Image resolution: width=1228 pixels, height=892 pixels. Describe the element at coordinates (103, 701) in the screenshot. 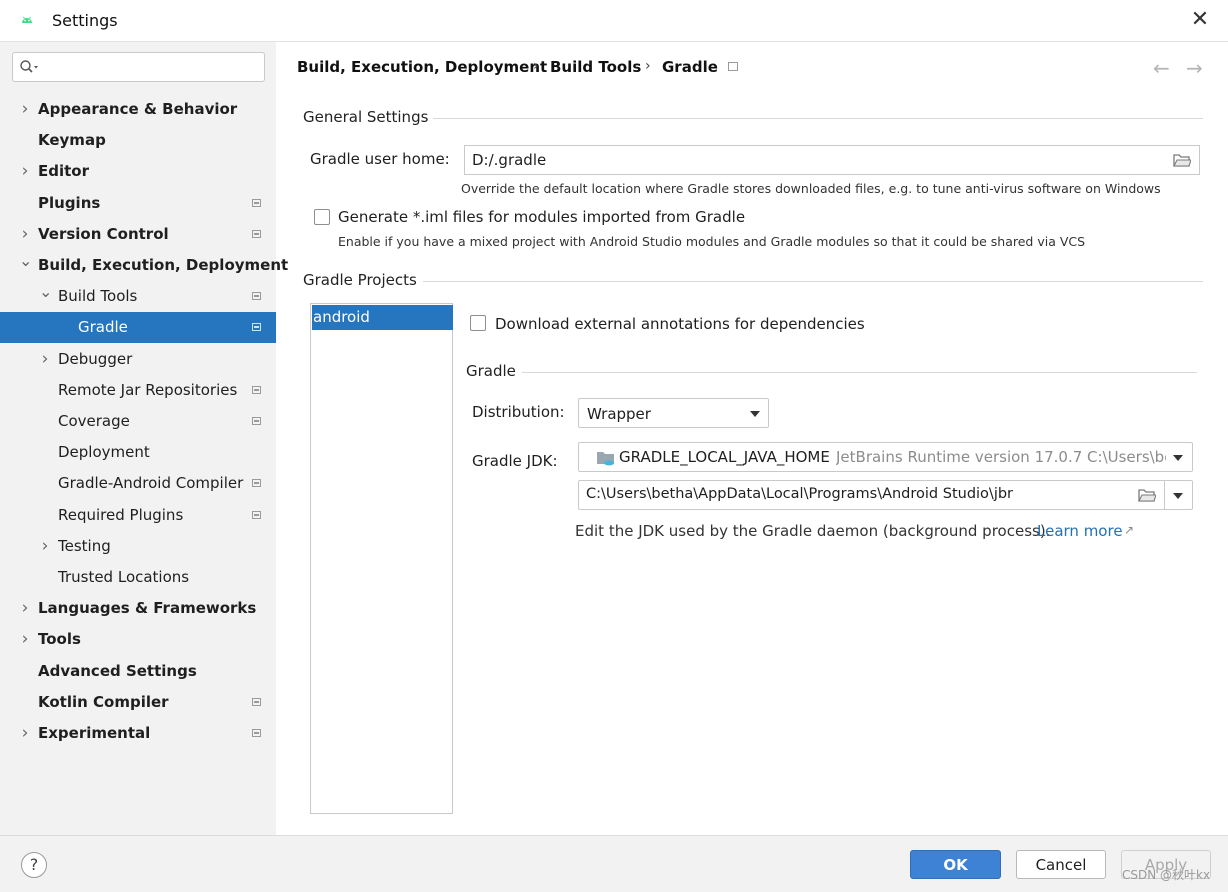

I see `sidebar-item-label: Kotlin Compiler` at that location.